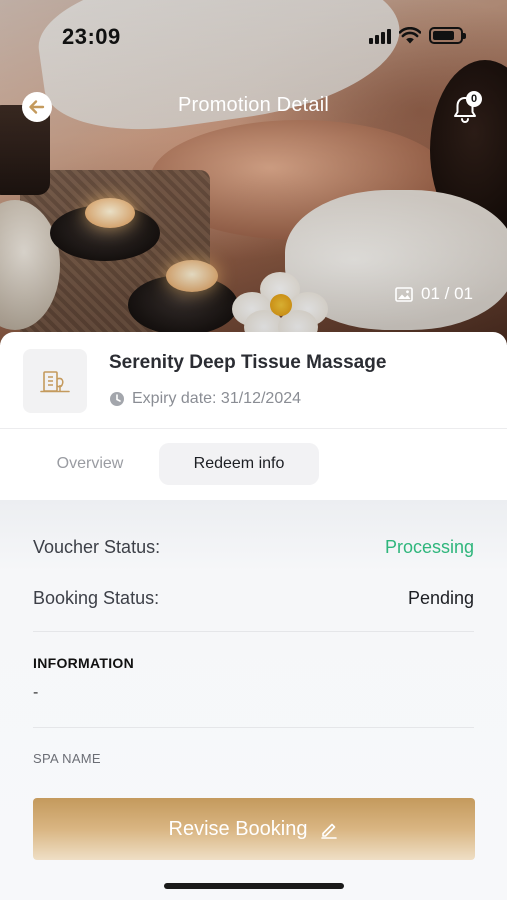  I want to click on image-icon, so click(404, 294).